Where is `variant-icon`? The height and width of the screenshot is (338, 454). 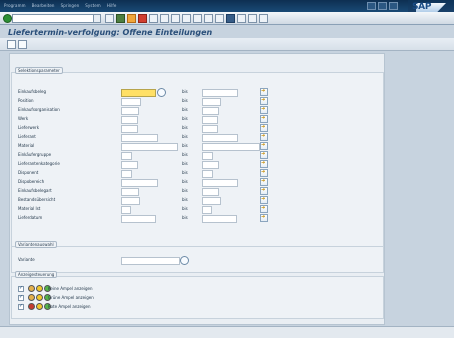
variant-icon is located at coordinates (22, 44).